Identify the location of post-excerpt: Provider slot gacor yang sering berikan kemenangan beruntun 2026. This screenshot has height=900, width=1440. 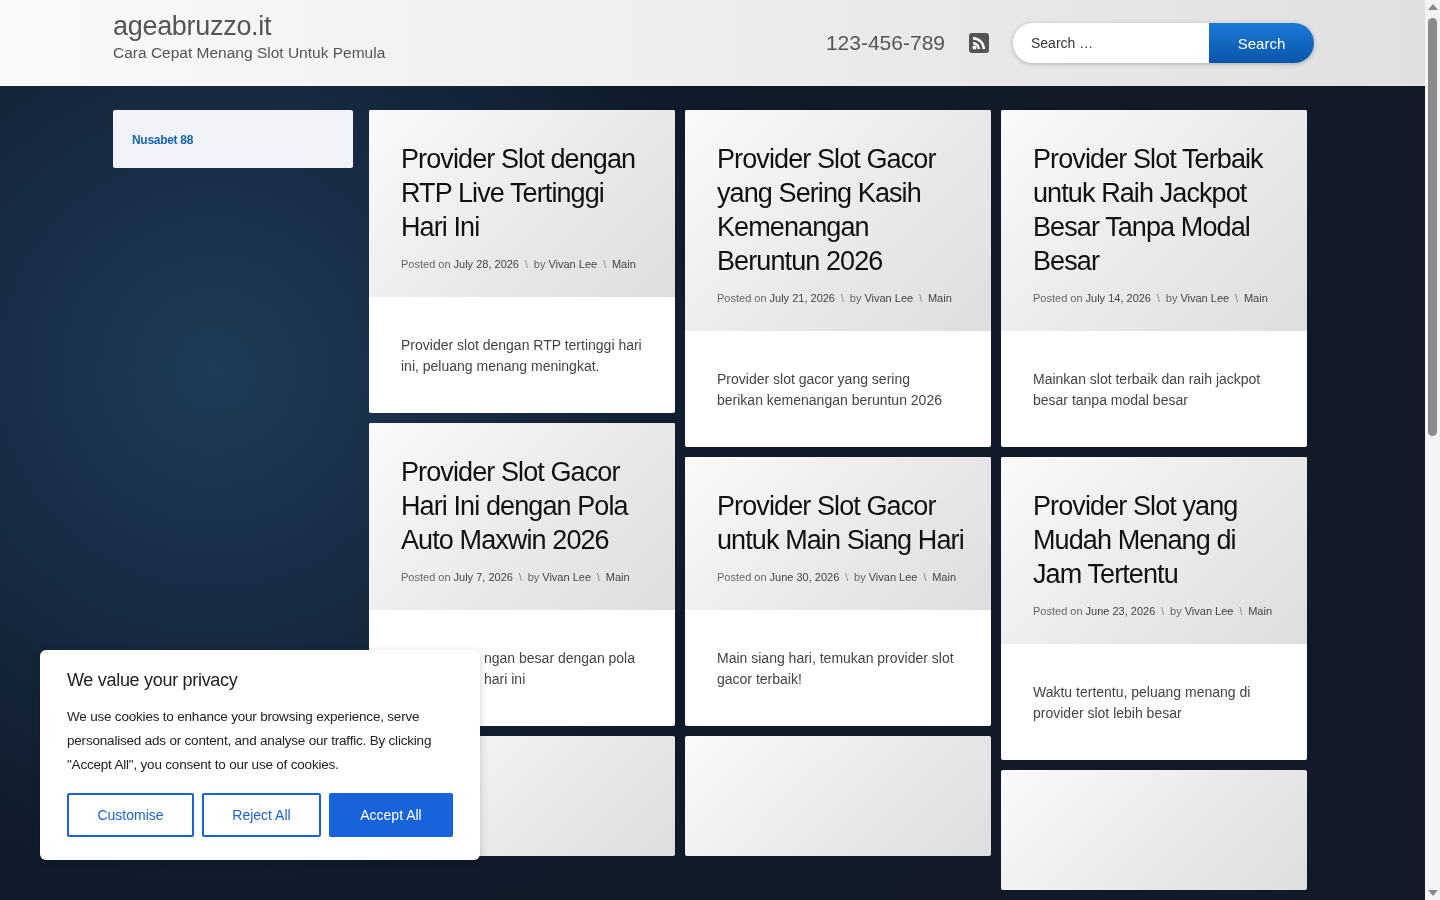
(830, 390).